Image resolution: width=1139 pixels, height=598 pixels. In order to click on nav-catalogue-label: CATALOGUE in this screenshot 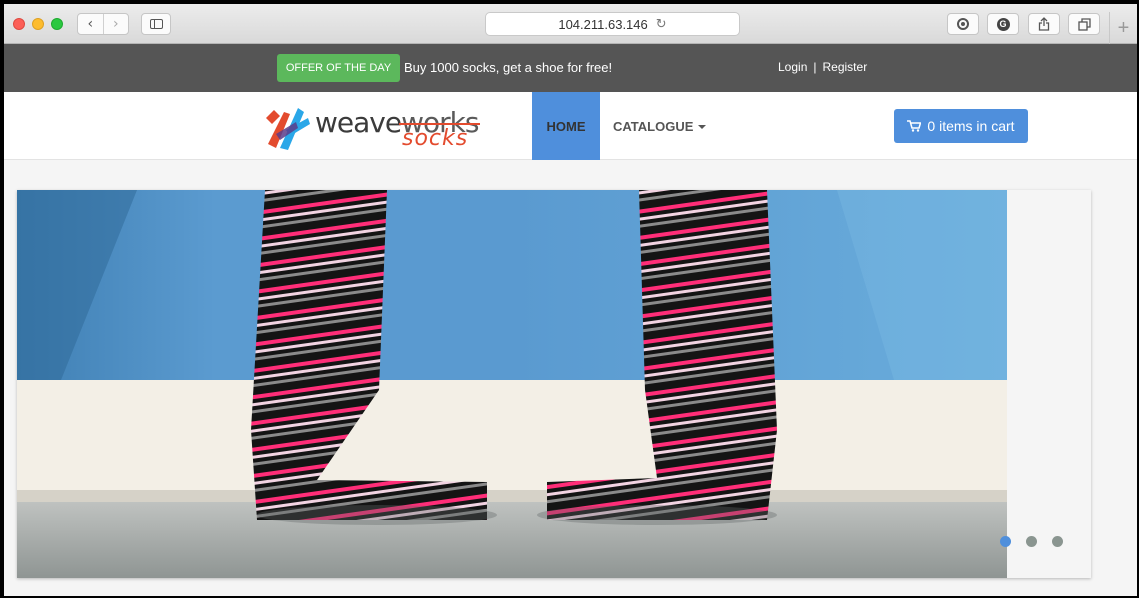, I will do `click(653, 126)`.